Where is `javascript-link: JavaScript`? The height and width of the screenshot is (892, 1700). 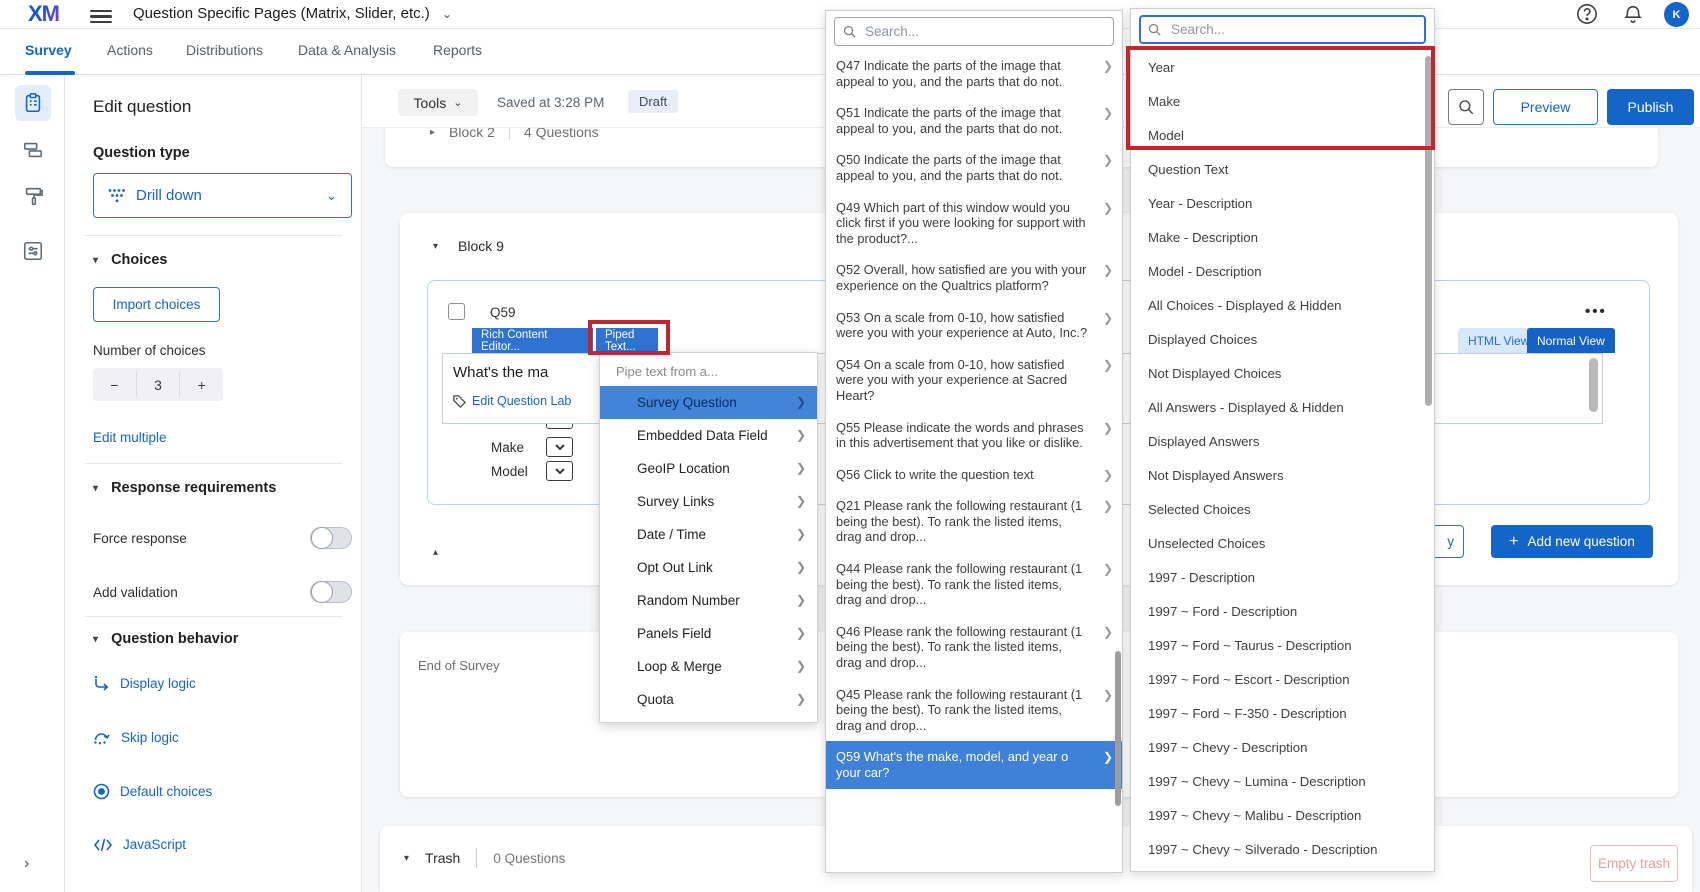 javascript-link: JavaScript is located at coordinates (139, 844).